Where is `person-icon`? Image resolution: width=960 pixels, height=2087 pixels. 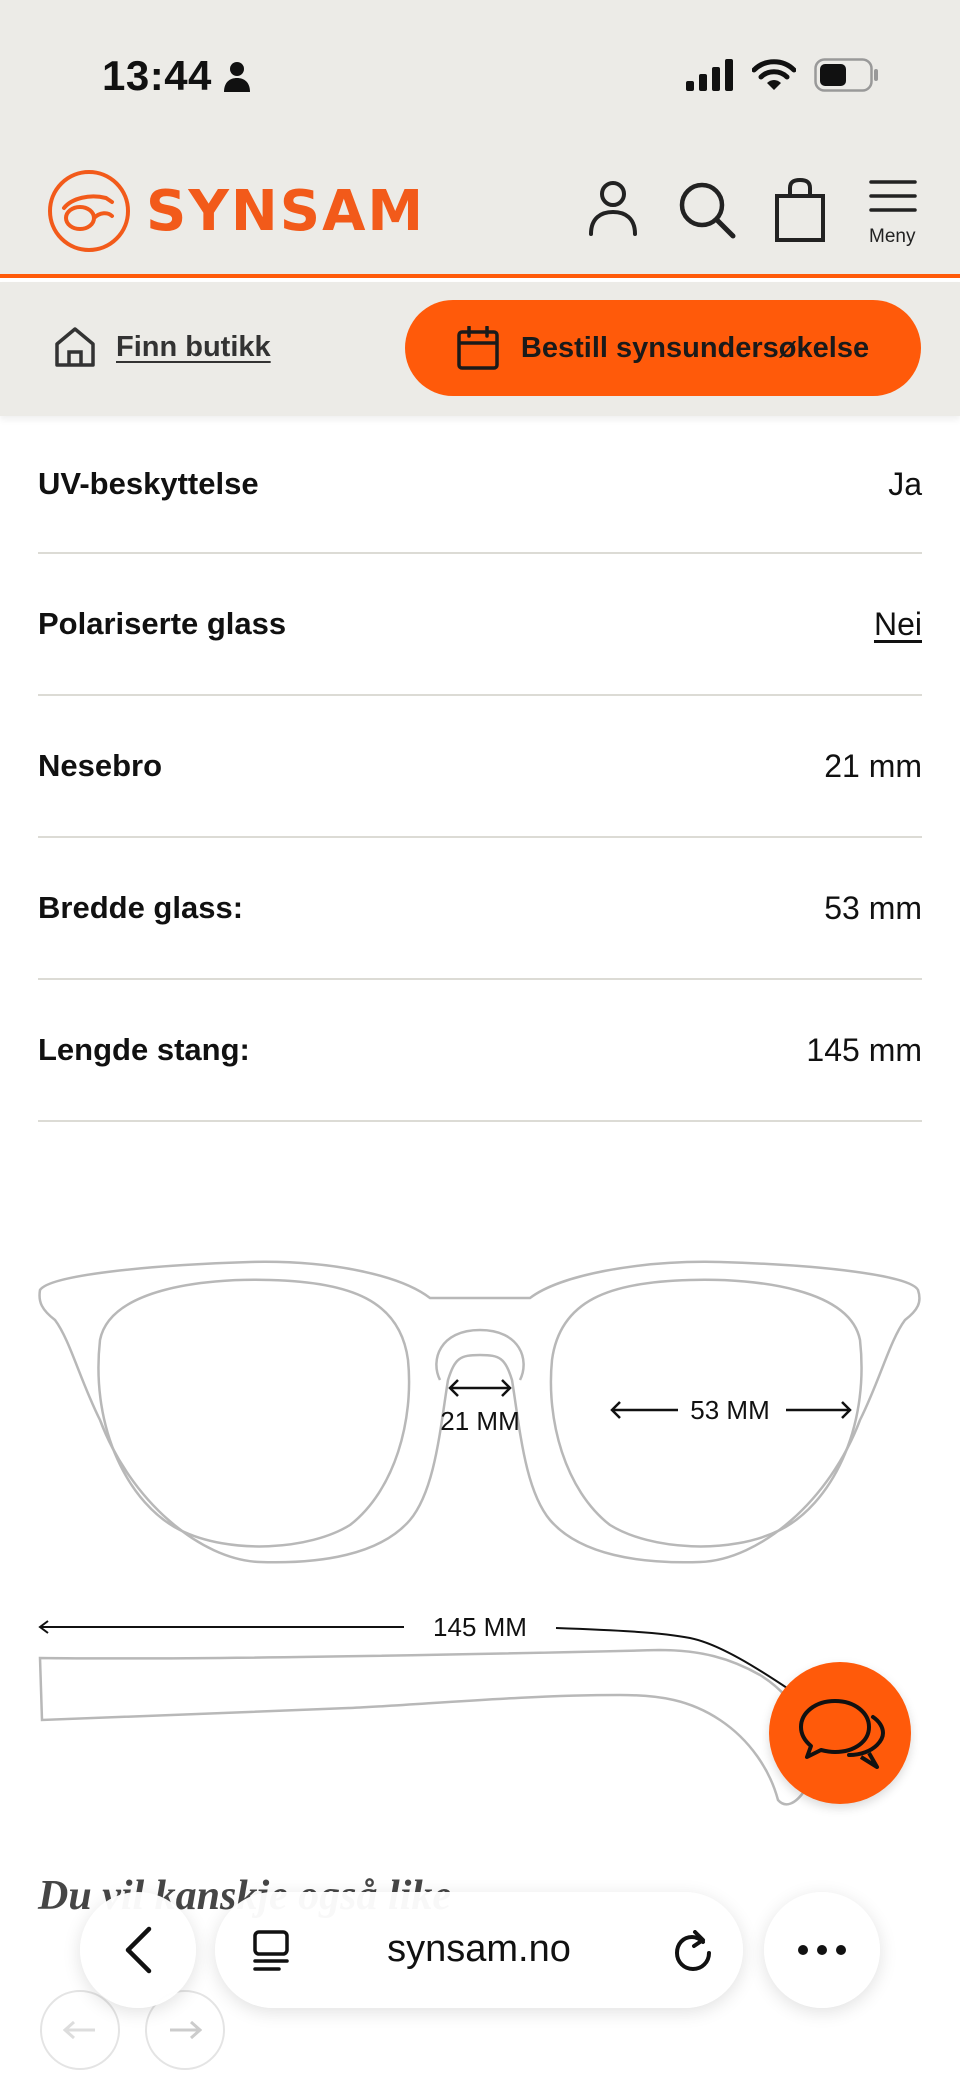 person-icon is located at coordinates (613, 208).